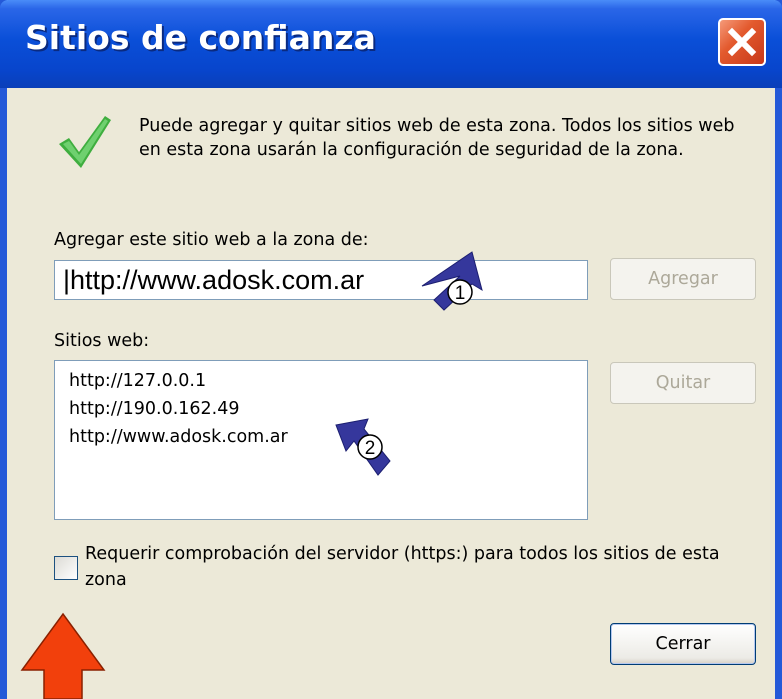  Describe the element at coordinates (66, 568) in the screenshot. I see `https-checkbox` at that location.